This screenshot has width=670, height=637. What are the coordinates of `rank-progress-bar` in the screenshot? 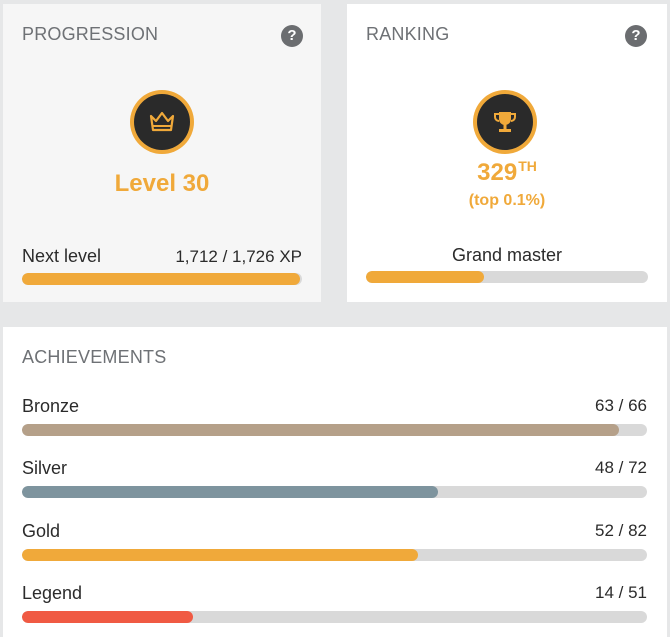 It's located at (507, 277).